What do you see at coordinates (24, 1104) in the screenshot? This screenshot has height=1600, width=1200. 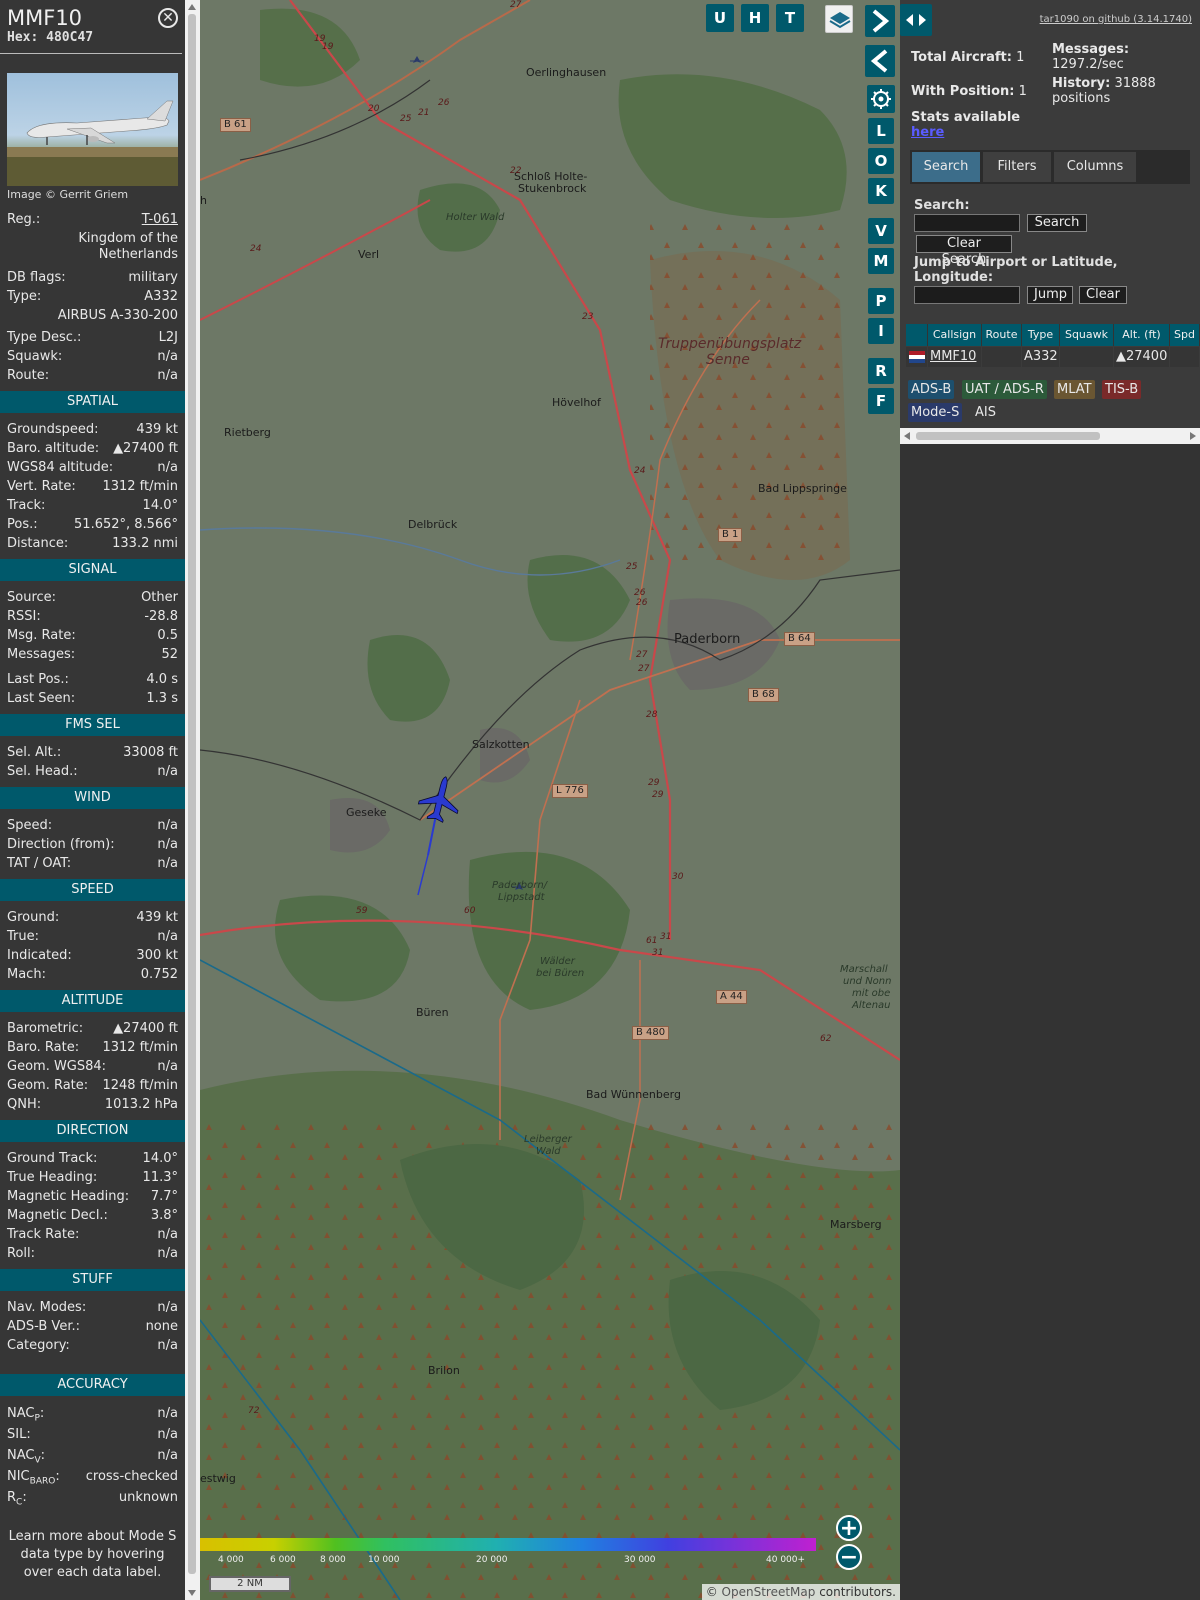 I see `info-row-label: QNH:` at bounding box center [24, 1104].